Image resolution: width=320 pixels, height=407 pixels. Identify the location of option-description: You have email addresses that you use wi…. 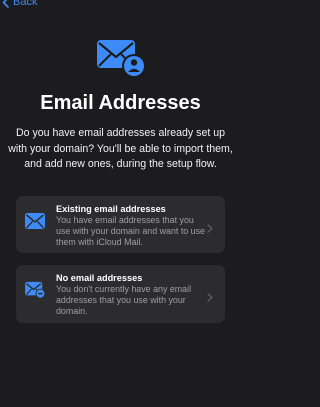
(130, 231).